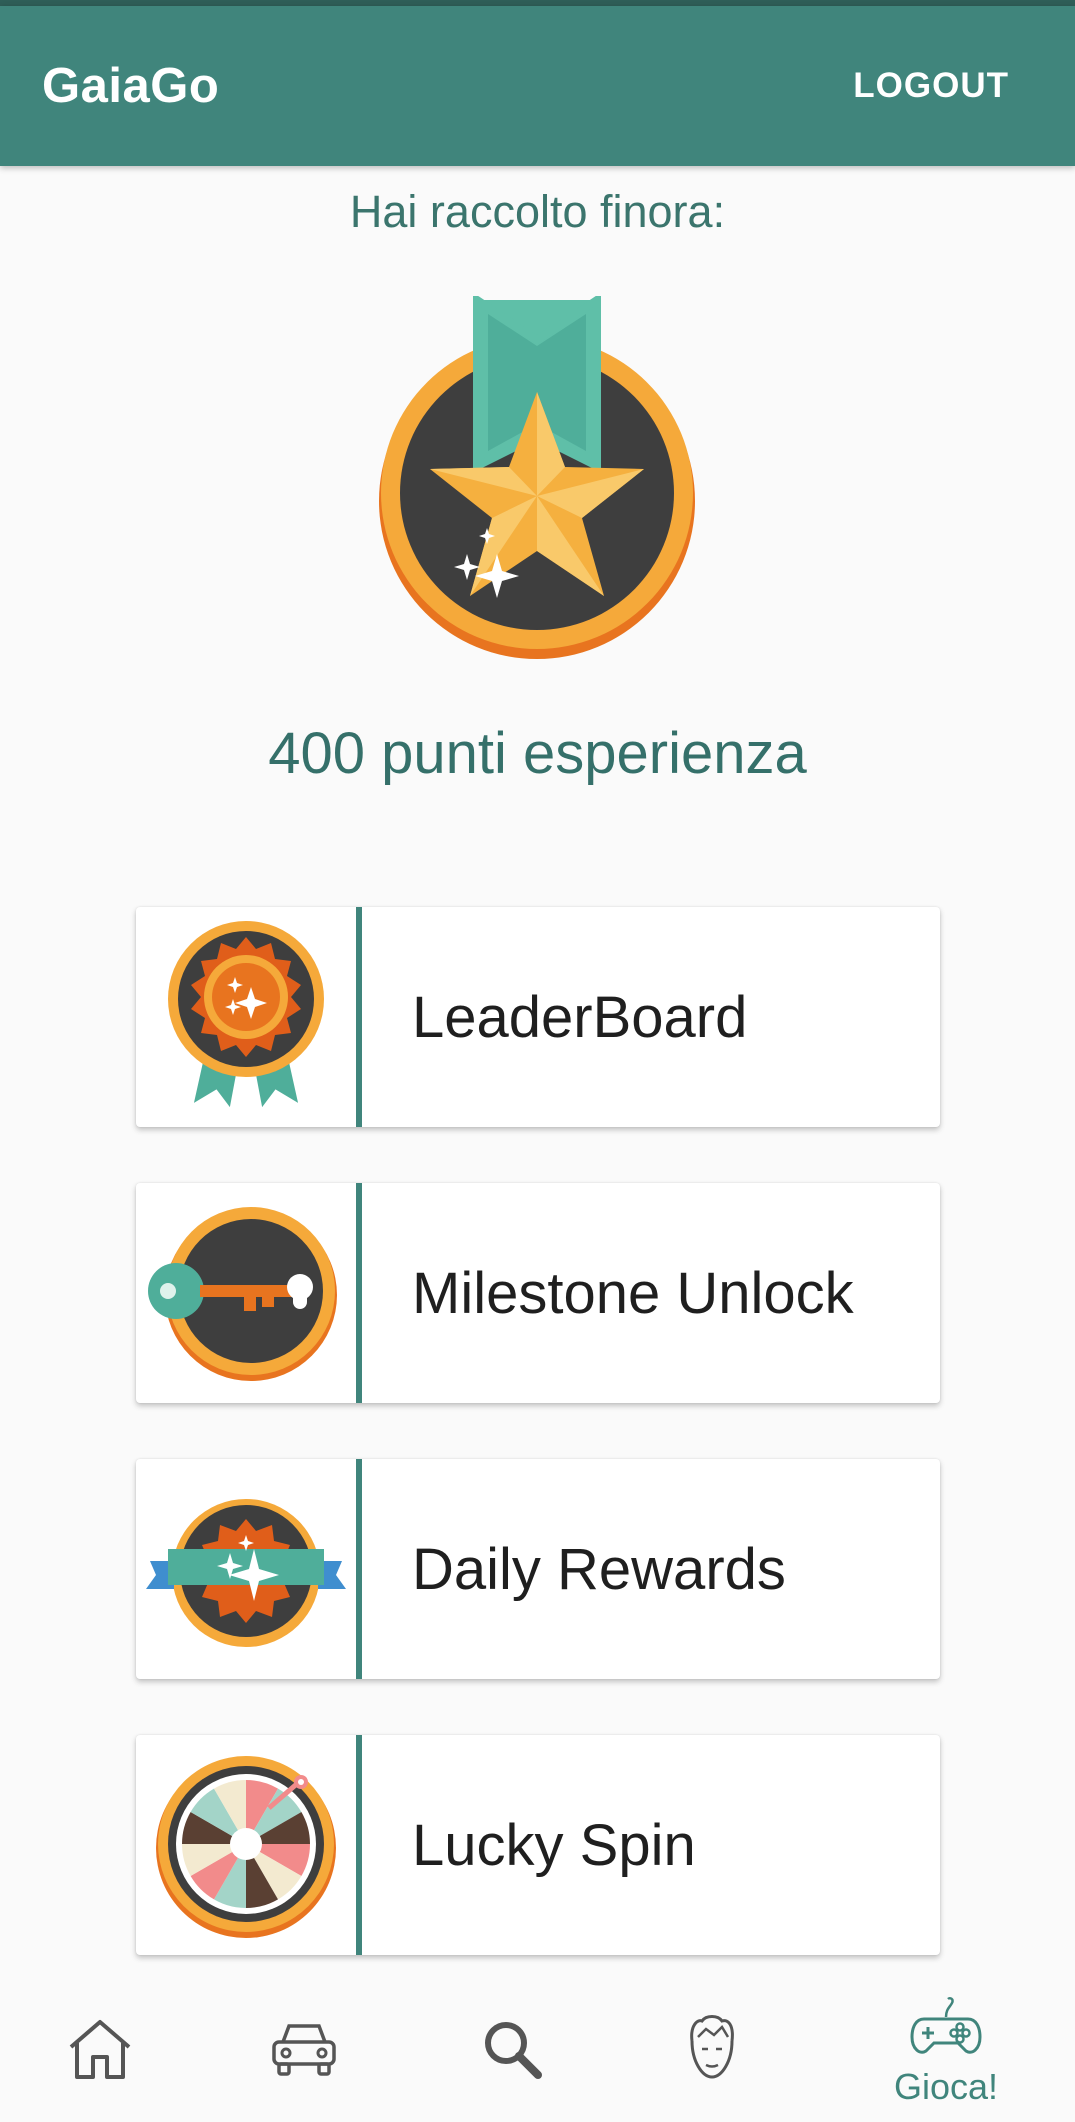 The image size is (1075, 2122). I want to click on search-icon, so click(512, 2051).